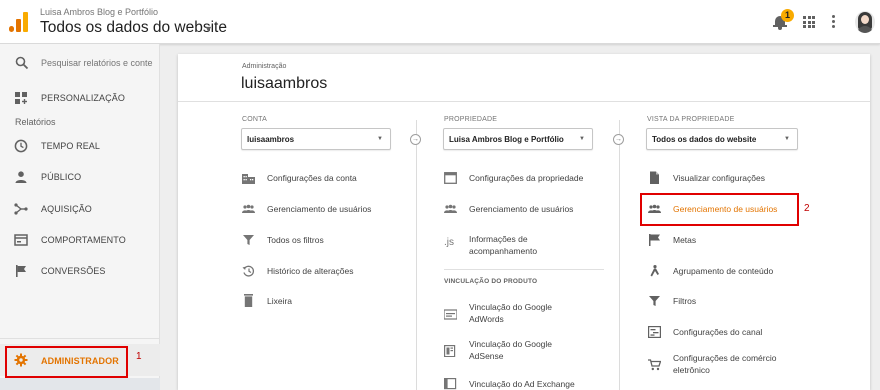 The image size is (880, 390). I want to click on sidebar-item-realtime: TEMPO REAL, so click(80, 146).